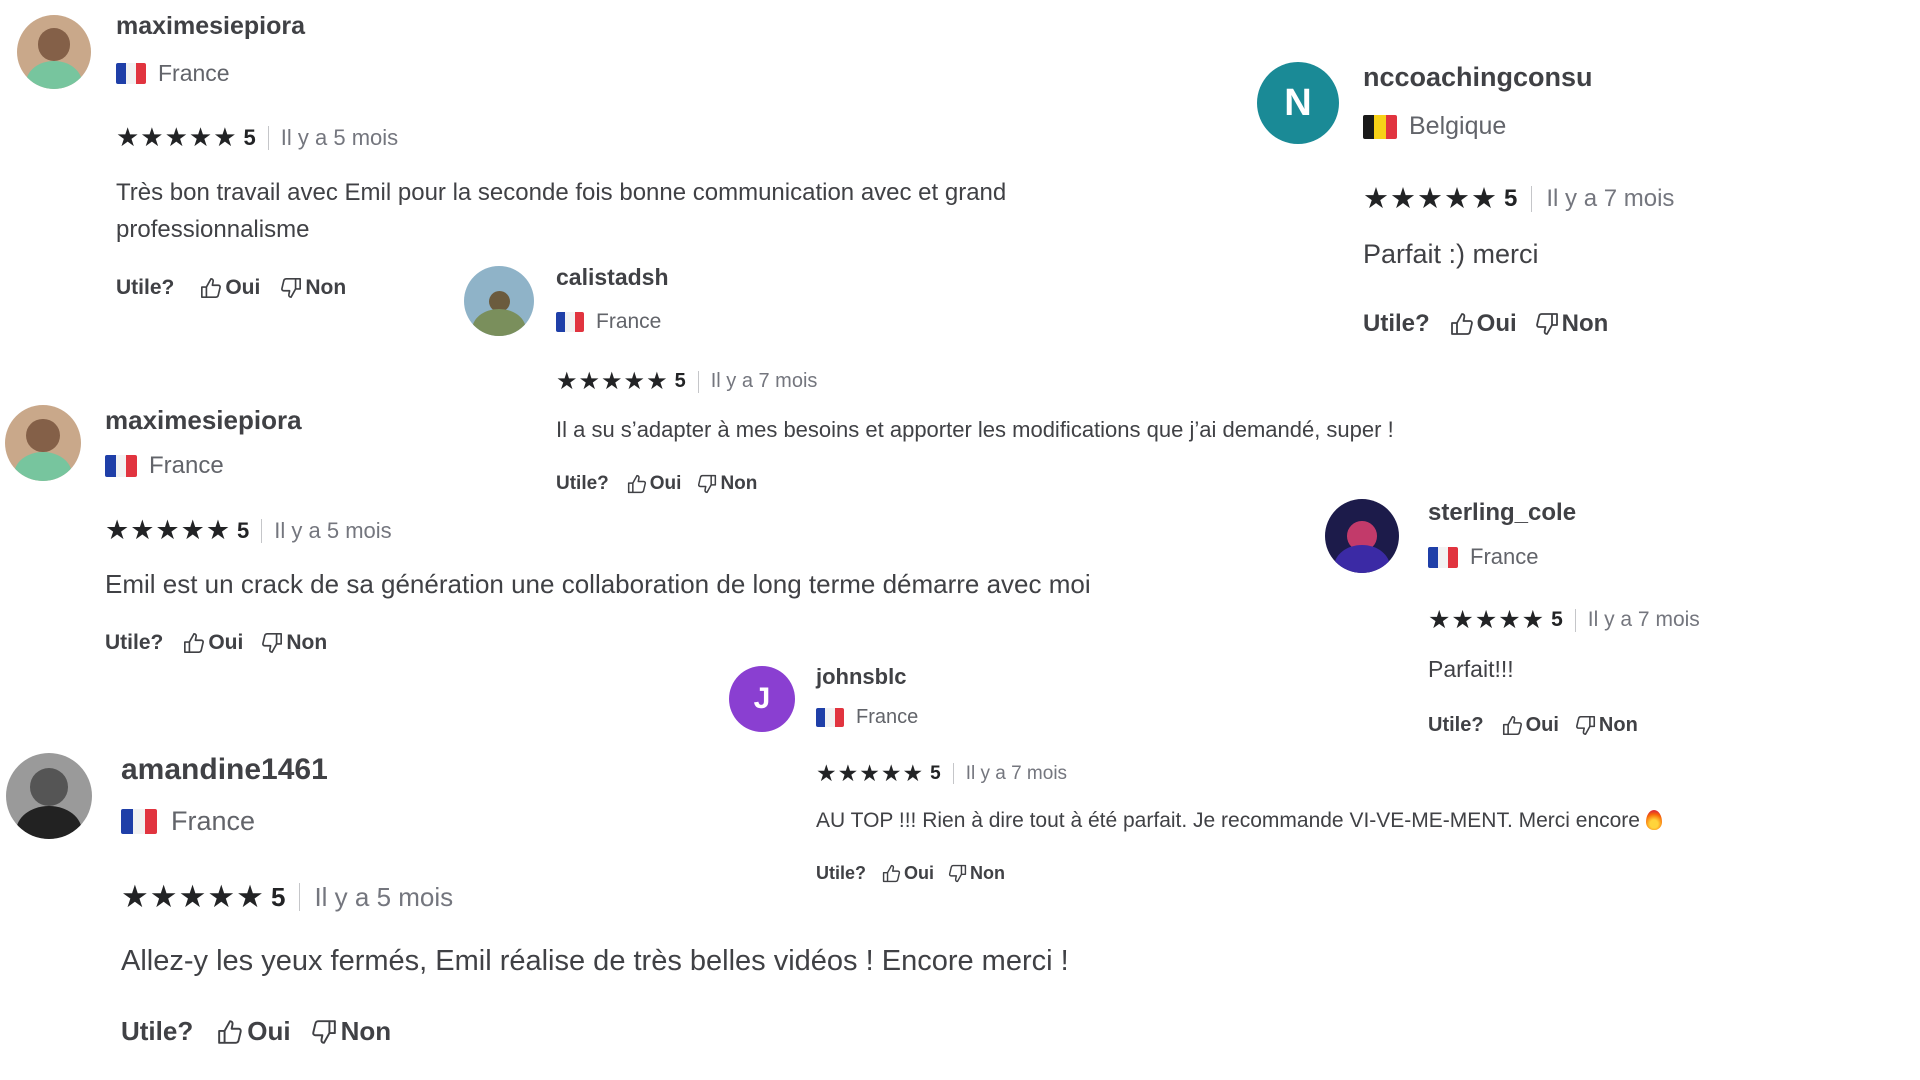  What do you see at coordinates (1653, 820) in the screenshot?
I see `fire-emoji-icon` at bounding box center [1653, 820].